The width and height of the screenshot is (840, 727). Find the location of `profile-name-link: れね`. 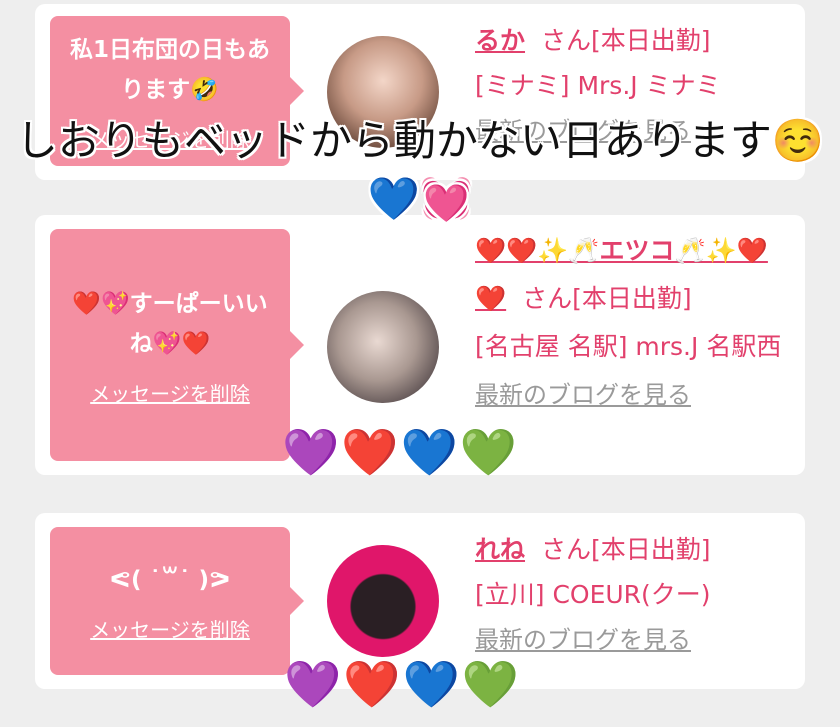

profile-name-link: れね is located at coordinates (500, 549).